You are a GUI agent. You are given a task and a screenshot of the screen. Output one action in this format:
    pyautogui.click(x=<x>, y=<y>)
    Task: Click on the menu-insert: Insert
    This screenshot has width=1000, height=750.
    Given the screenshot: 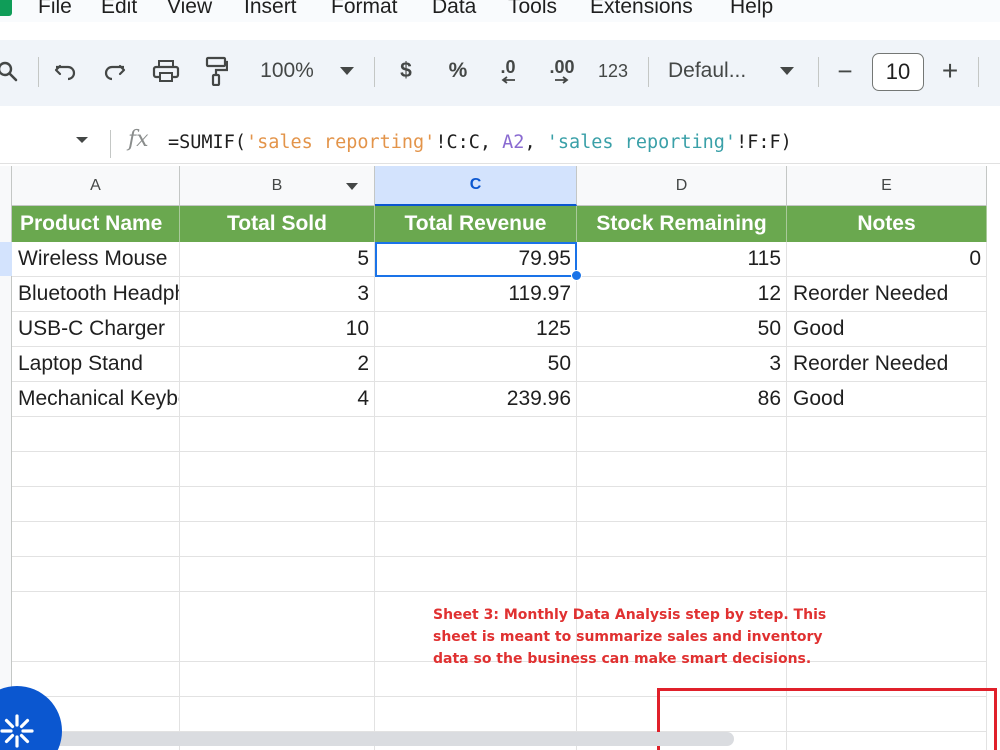 What is the action you would take?
    pyautogui.click(x=270, y=9)
    